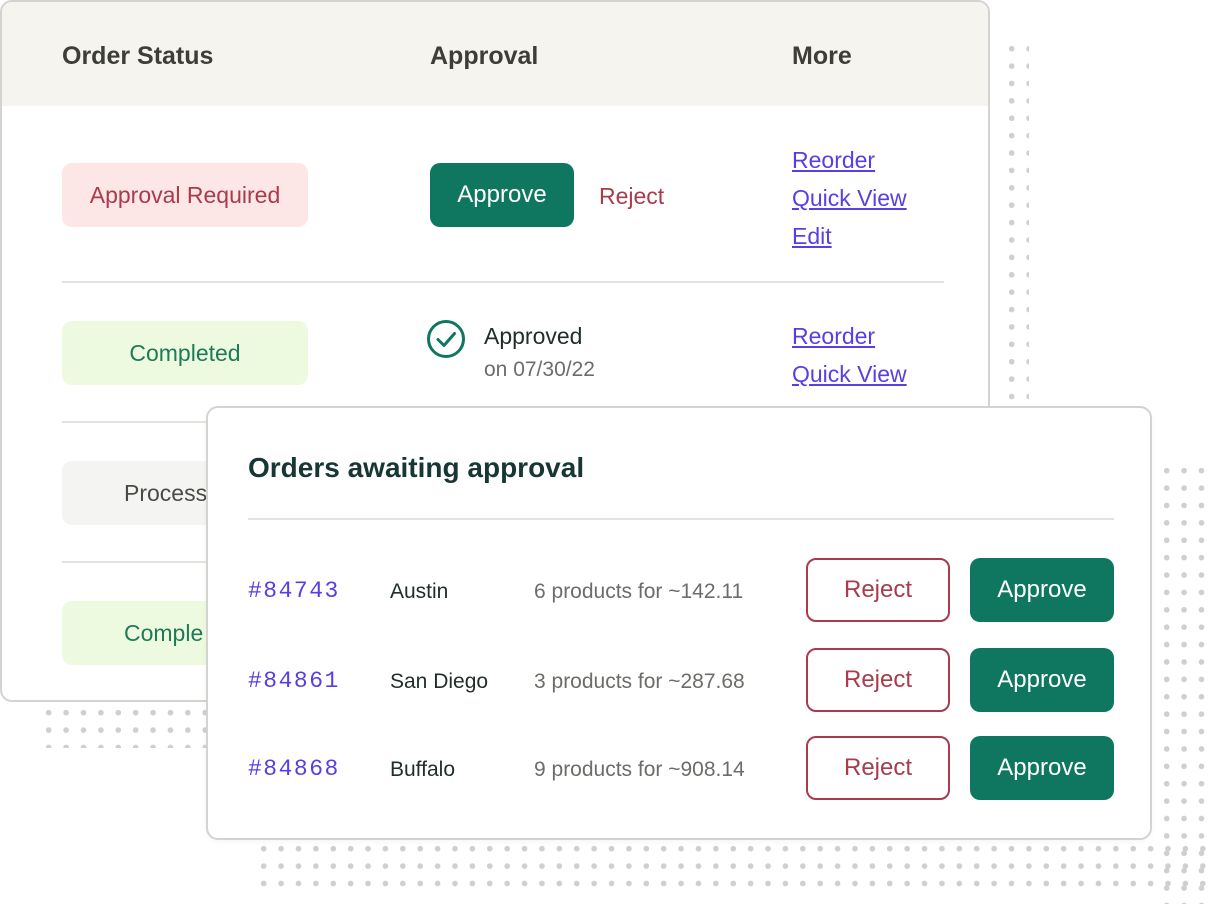  I want to click on row-divider, so click(503, 282).